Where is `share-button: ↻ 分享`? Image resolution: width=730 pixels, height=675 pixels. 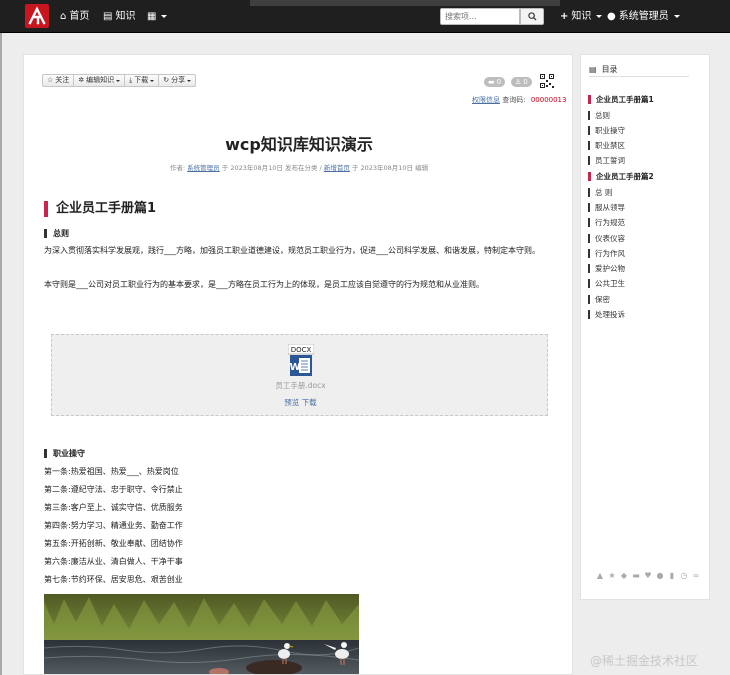 share-button: ↻ 分享 is located at coordinates (177, 80).